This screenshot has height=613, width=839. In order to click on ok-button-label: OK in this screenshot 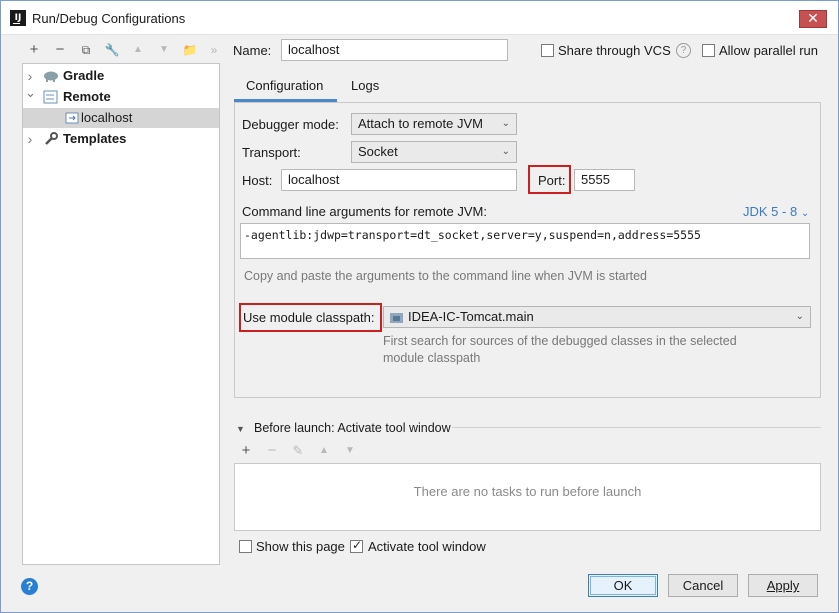, I will do `click(623, 585)`.